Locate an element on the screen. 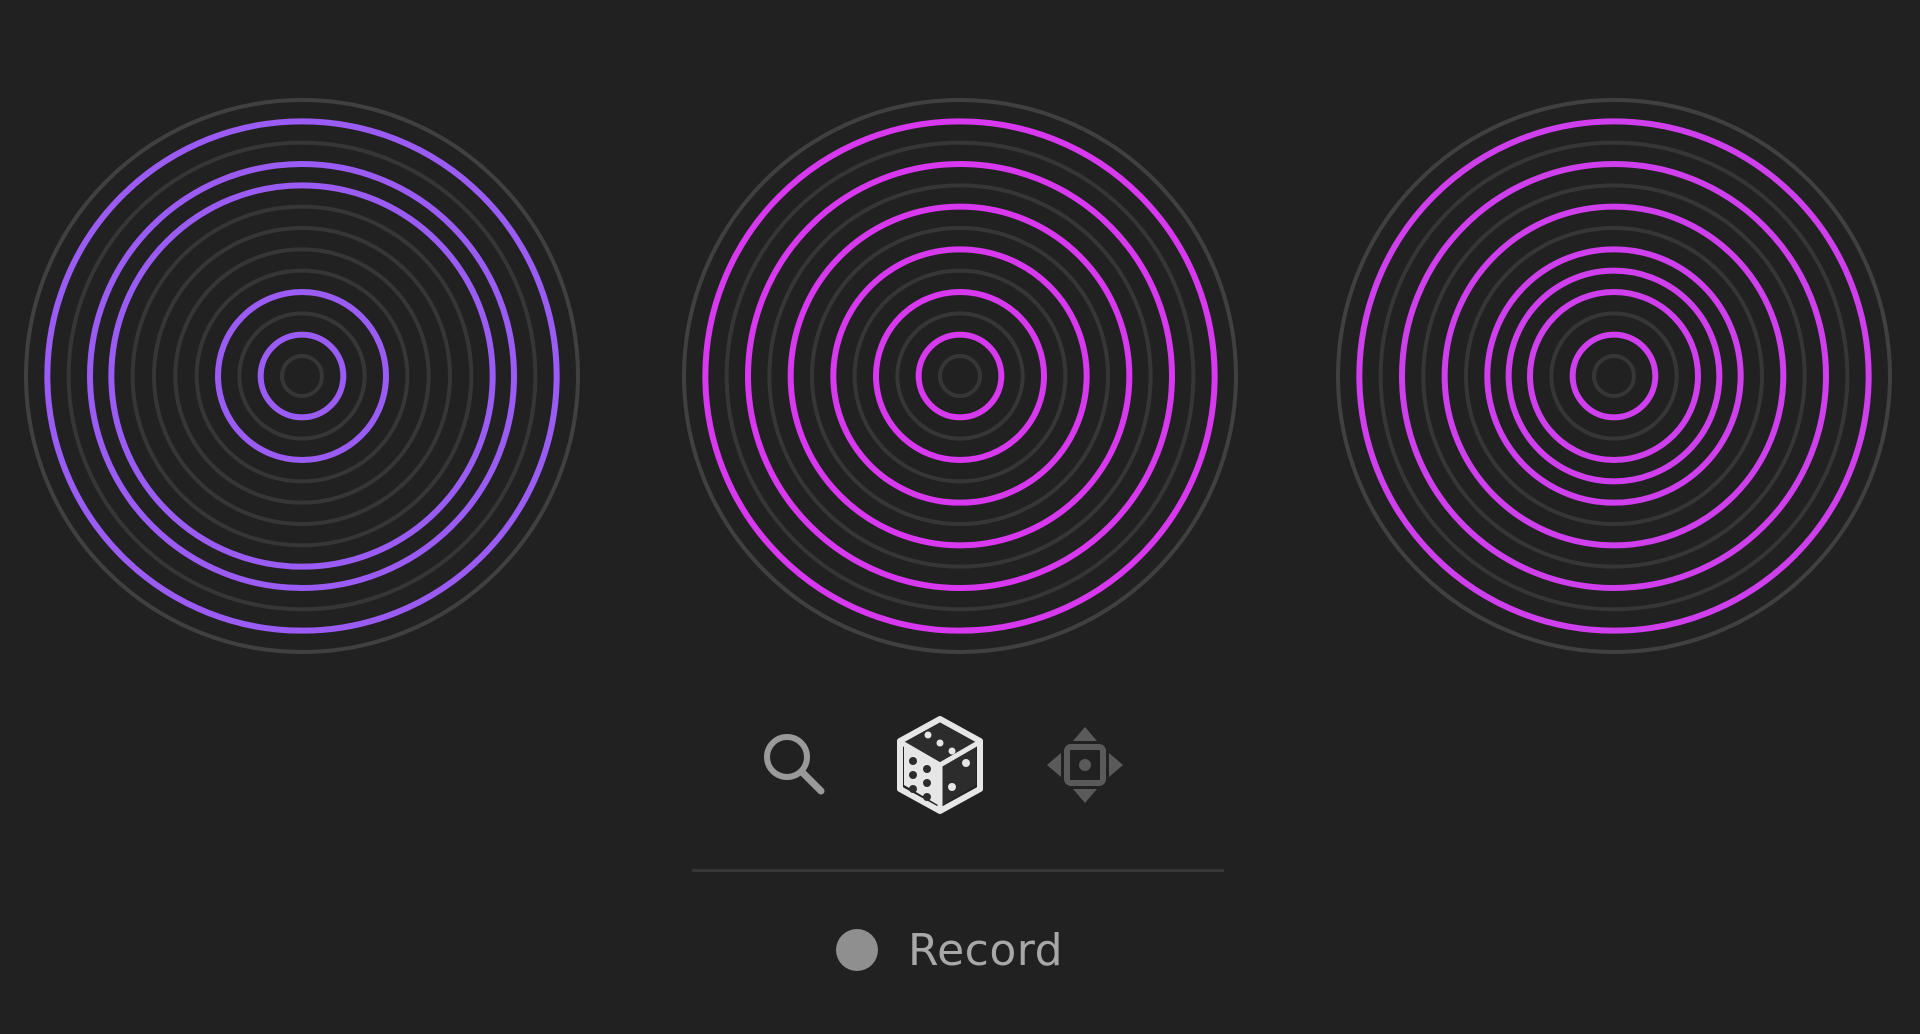 The width and height of the screenshot is (1920, 1034). toolbar is located at coordinates (960, 765).